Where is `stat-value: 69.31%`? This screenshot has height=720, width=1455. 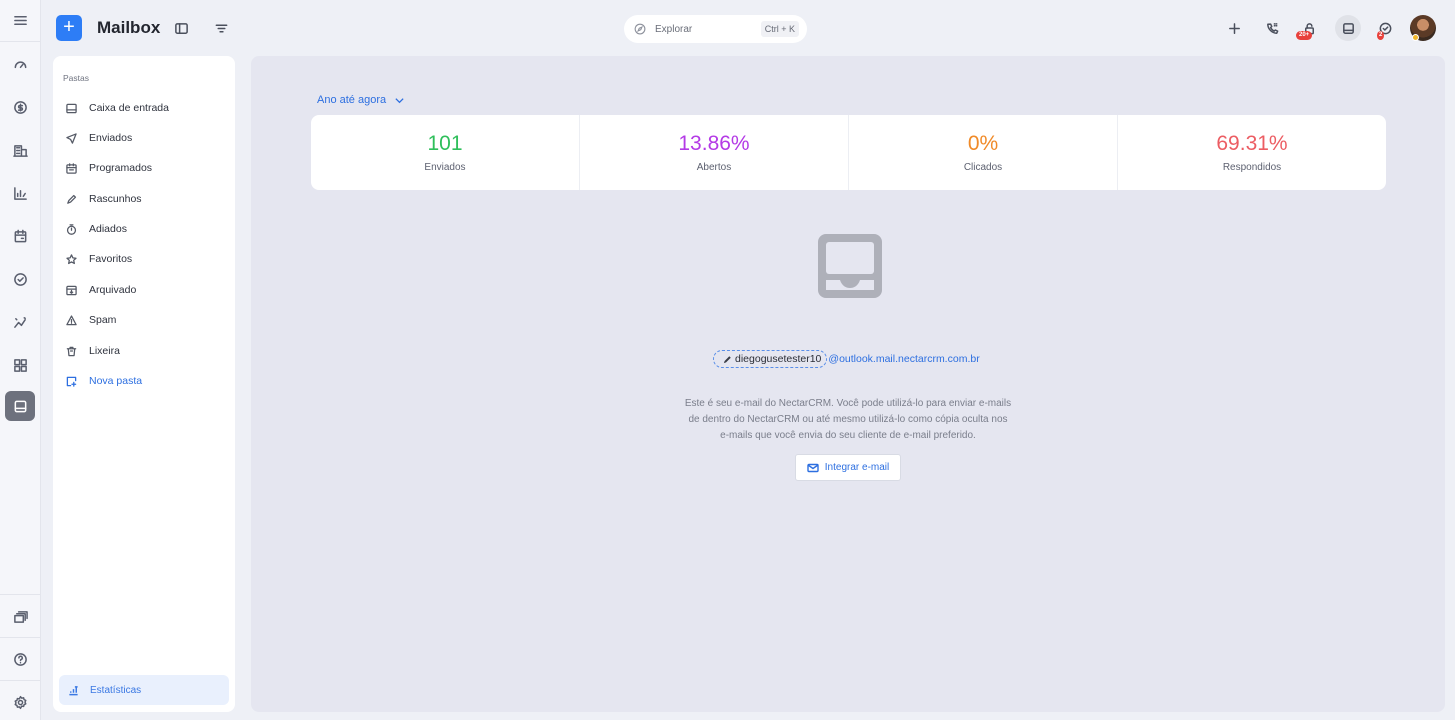 stat-value: 69.31% is located at coordinates (1252, 143).